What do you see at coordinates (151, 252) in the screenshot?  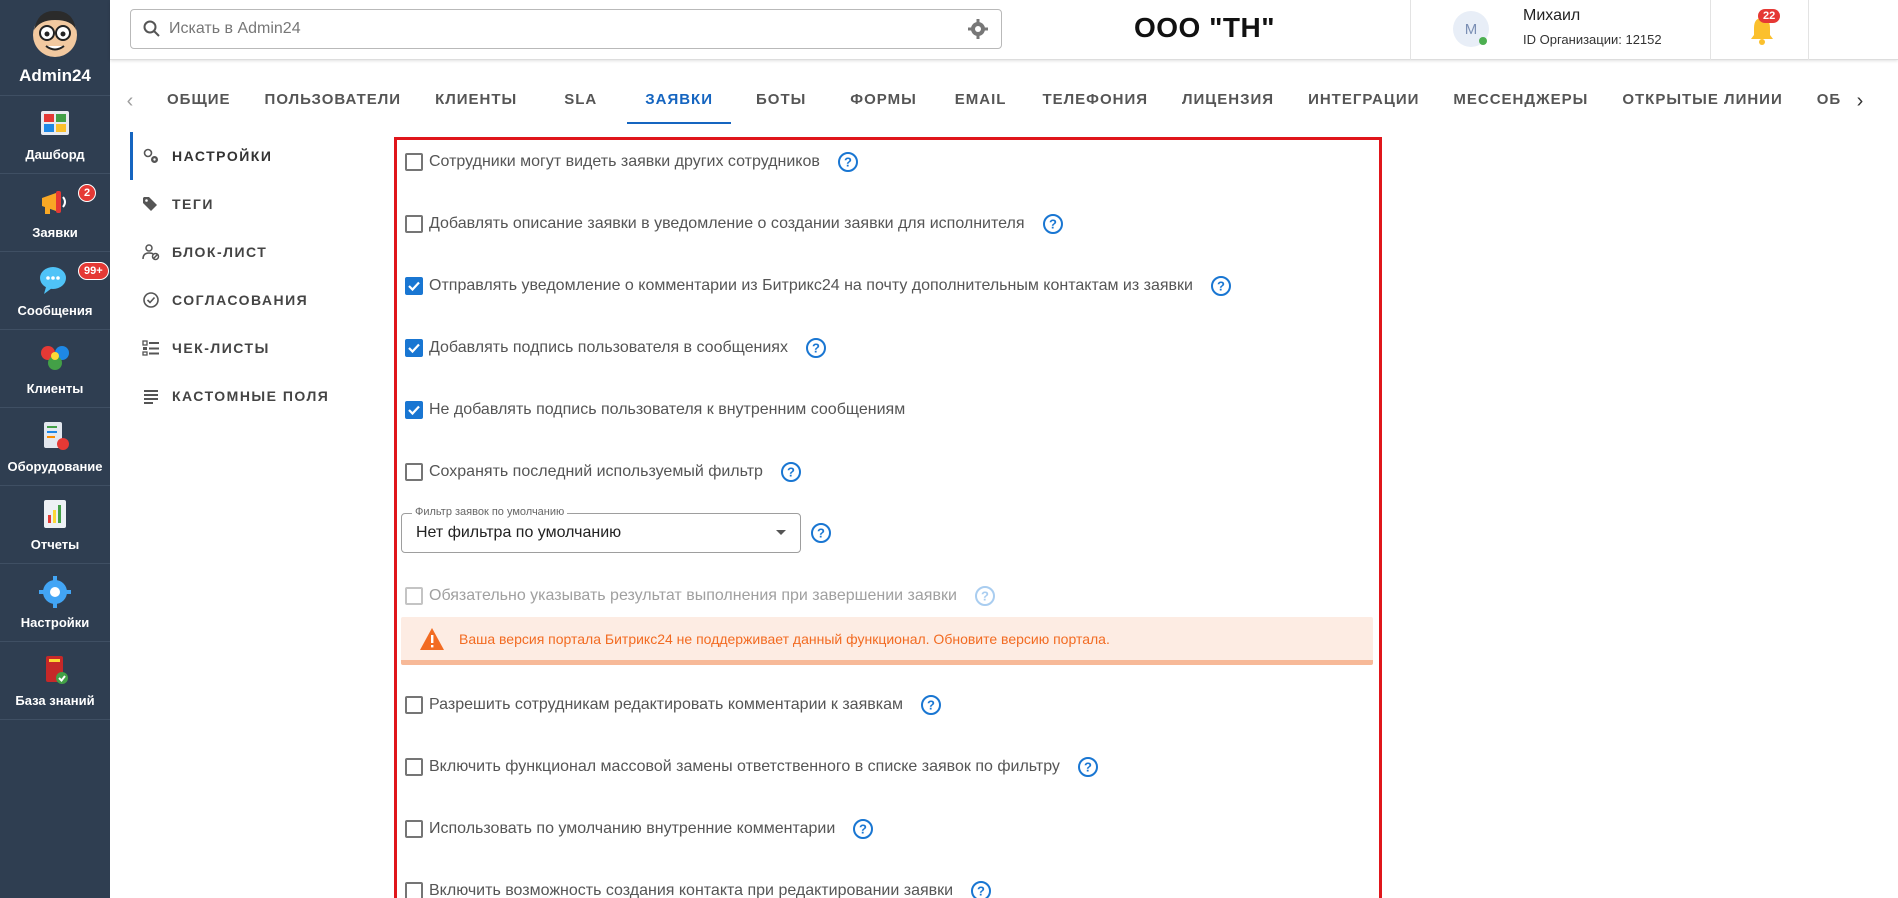 I see `user-block-icon` at bounding box center [151, 252].